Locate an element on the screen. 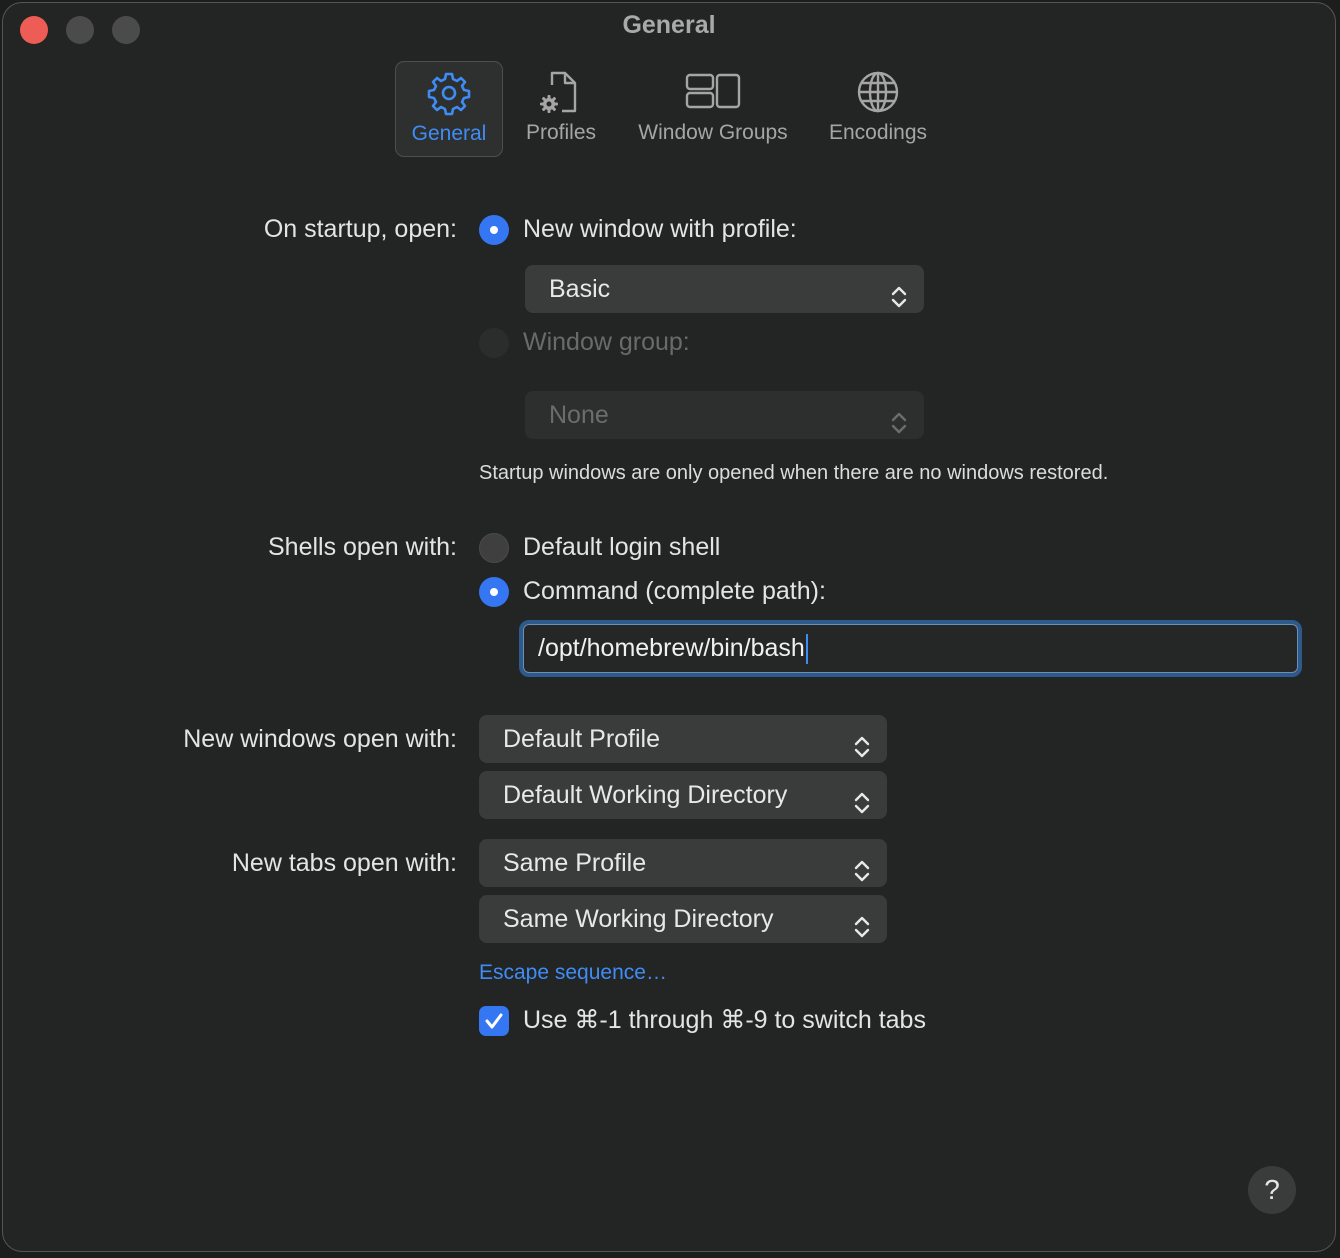 This screenshot has height=1258, width=1340. tab-encodings-label: Encodings is located at coordinates (878, 132).